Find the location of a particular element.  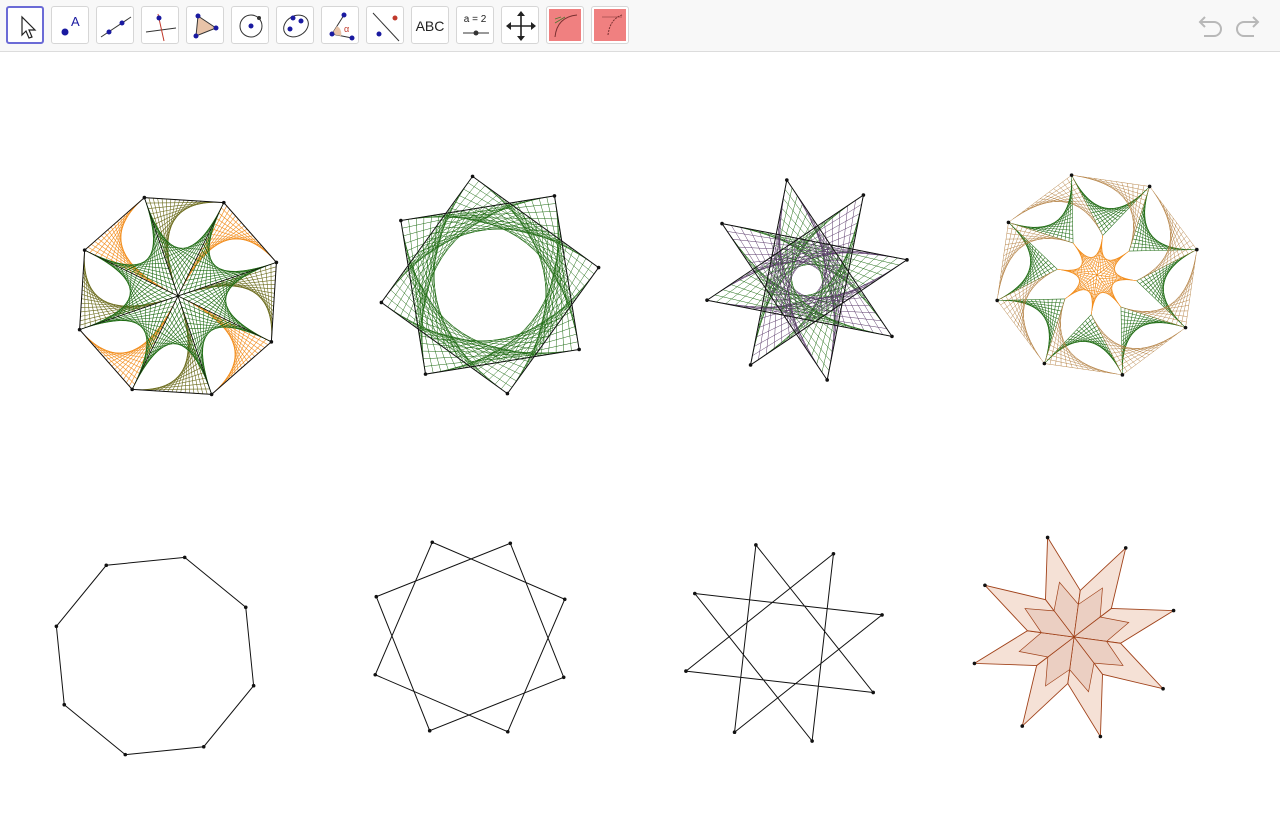

toolbar: A α ABC a = 2 is located at coordinates (640, 26).